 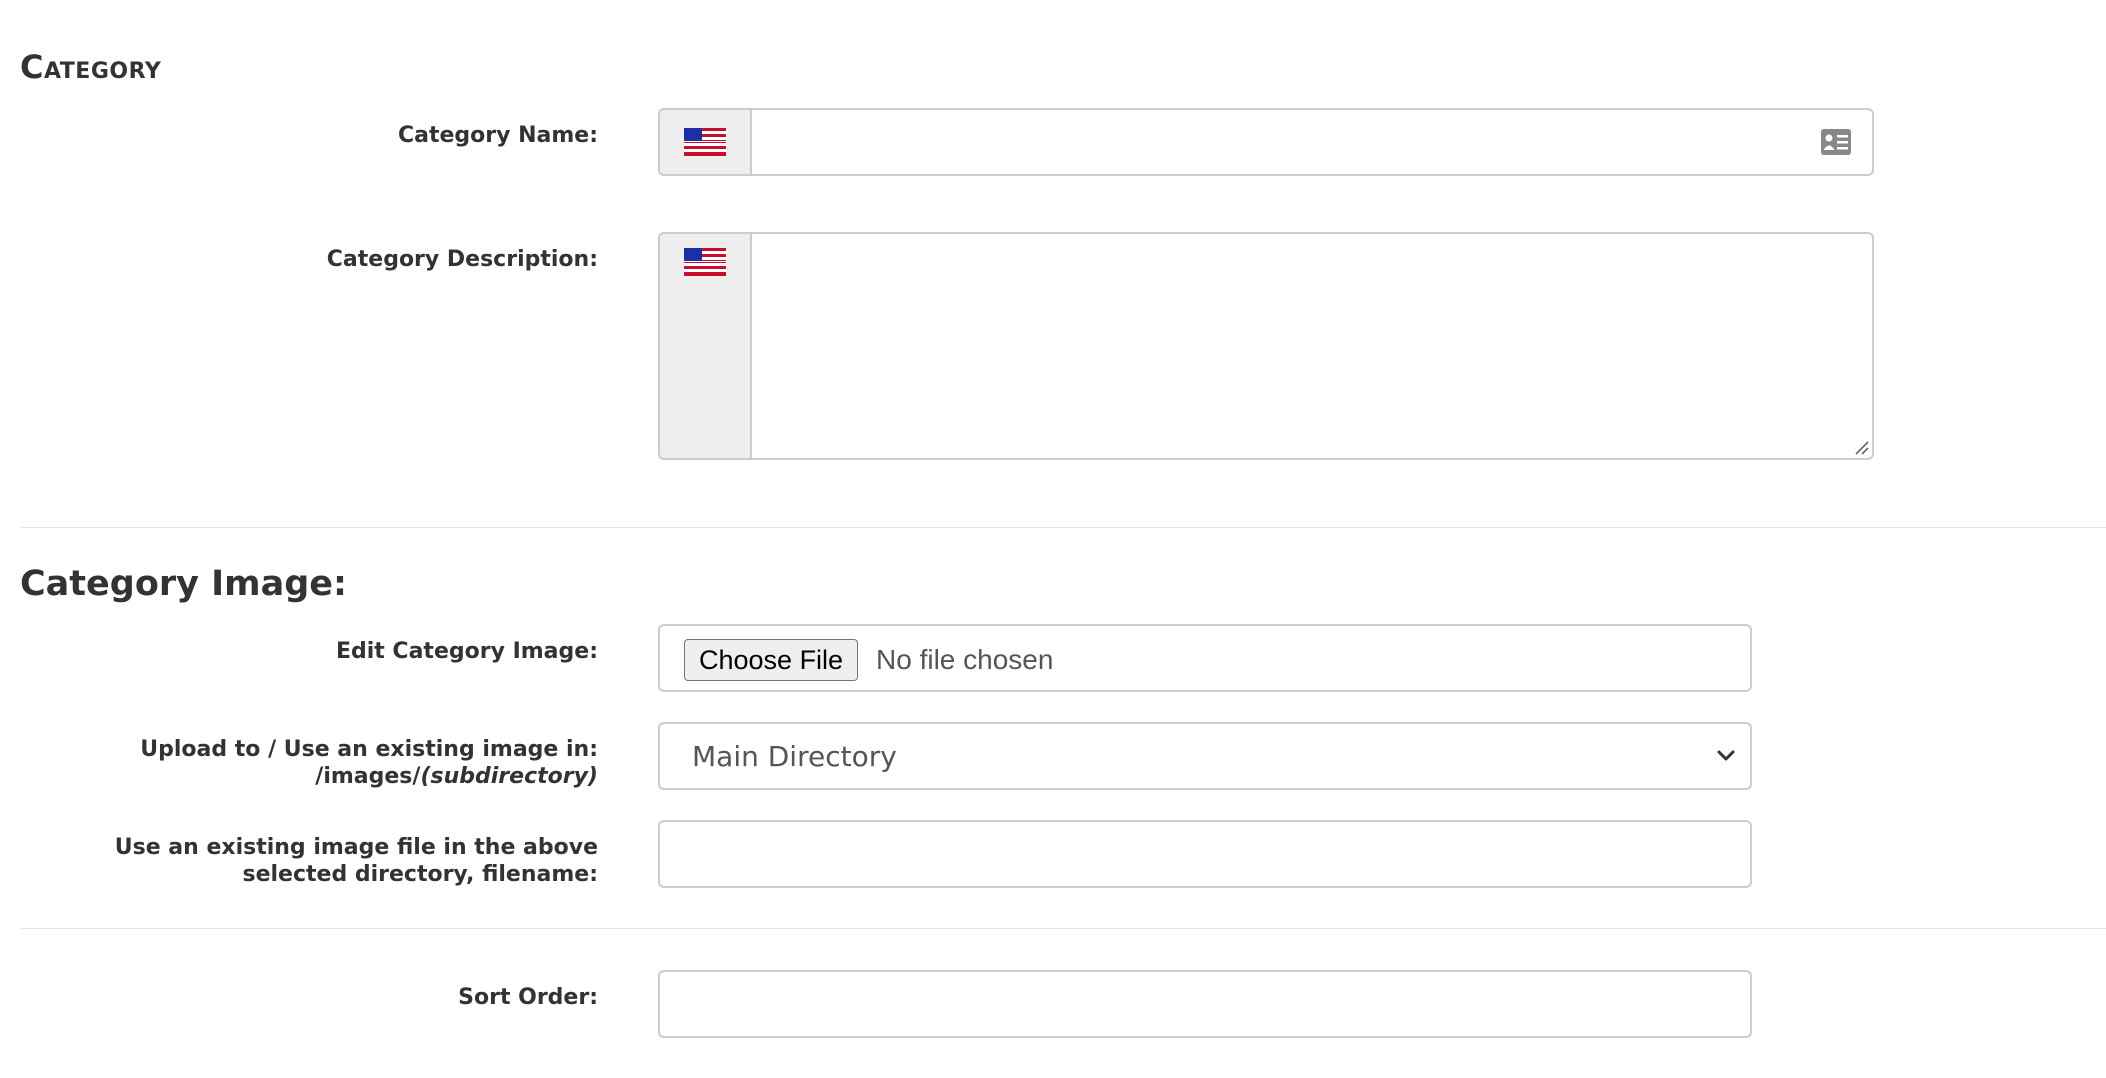 I want to click on upload-path-prefix: /images/, so click(x=368, y=776).